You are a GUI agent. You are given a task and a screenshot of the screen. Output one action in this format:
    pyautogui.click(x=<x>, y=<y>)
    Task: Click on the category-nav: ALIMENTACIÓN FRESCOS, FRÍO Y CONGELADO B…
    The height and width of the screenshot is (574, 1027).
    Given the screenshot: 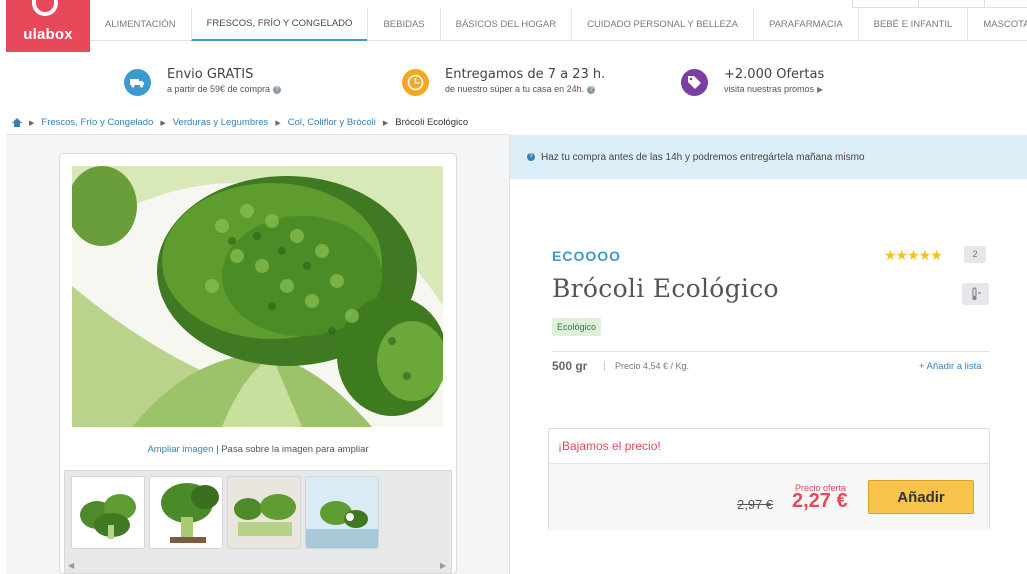 What is the action you would take?
    pyautogui.click(x=558, y=24)
    